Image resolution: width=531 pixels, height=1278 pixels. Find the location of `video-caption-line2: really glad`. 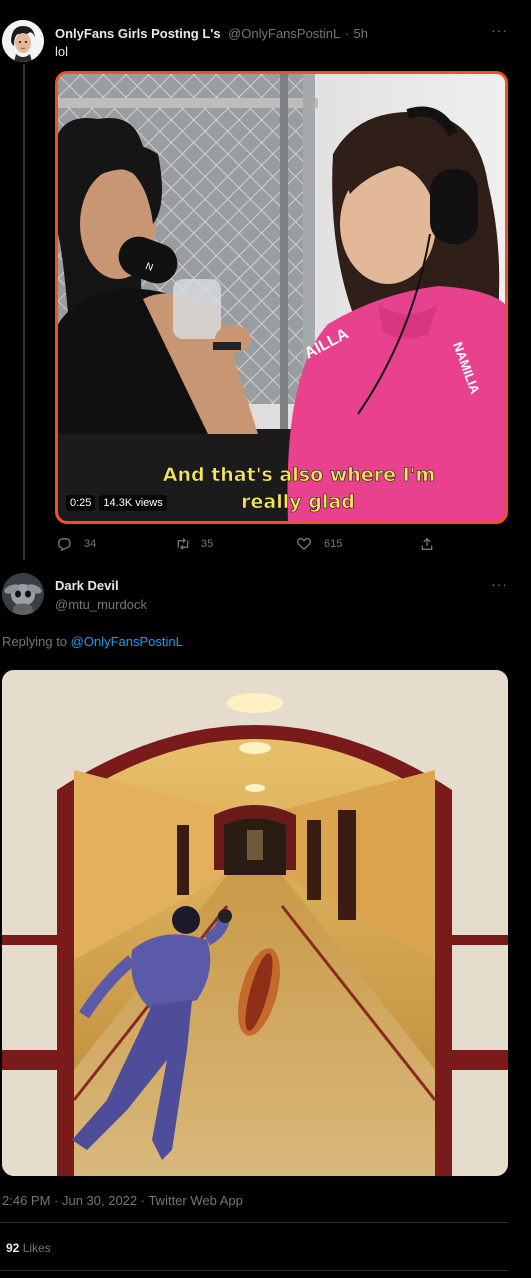

video-caption-line2: really glad is located at coordinates (298, 502).